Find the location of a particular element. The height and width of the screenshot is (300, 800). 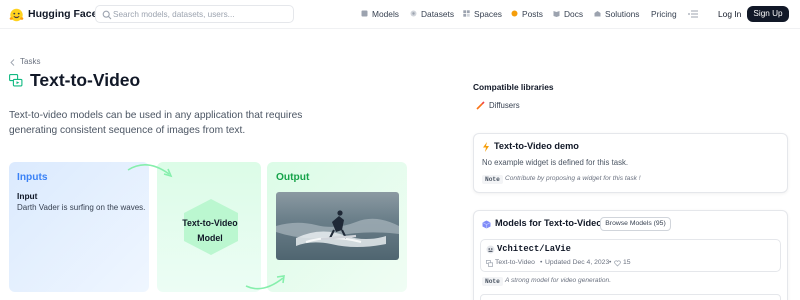

surfing-video-thumbnail is located at coordinates (337, 226).